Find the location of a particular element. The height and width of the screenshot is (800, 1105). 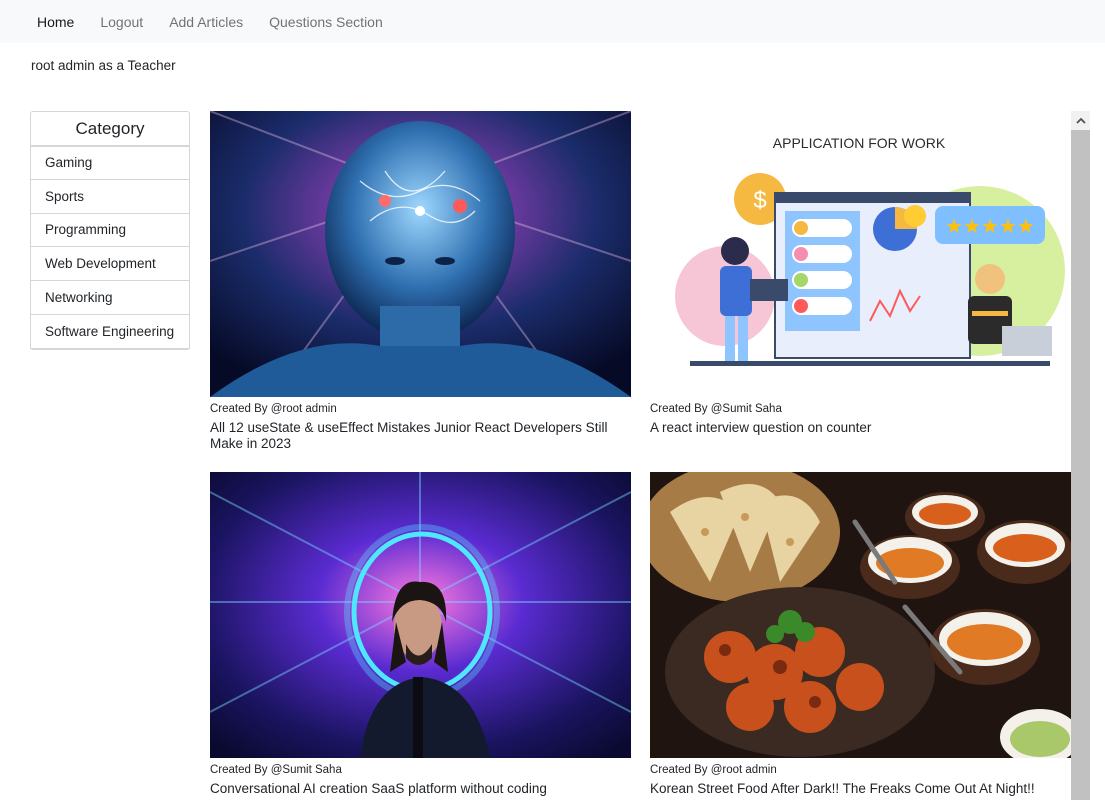

article-image-brain is located at coordinates (420, 254).